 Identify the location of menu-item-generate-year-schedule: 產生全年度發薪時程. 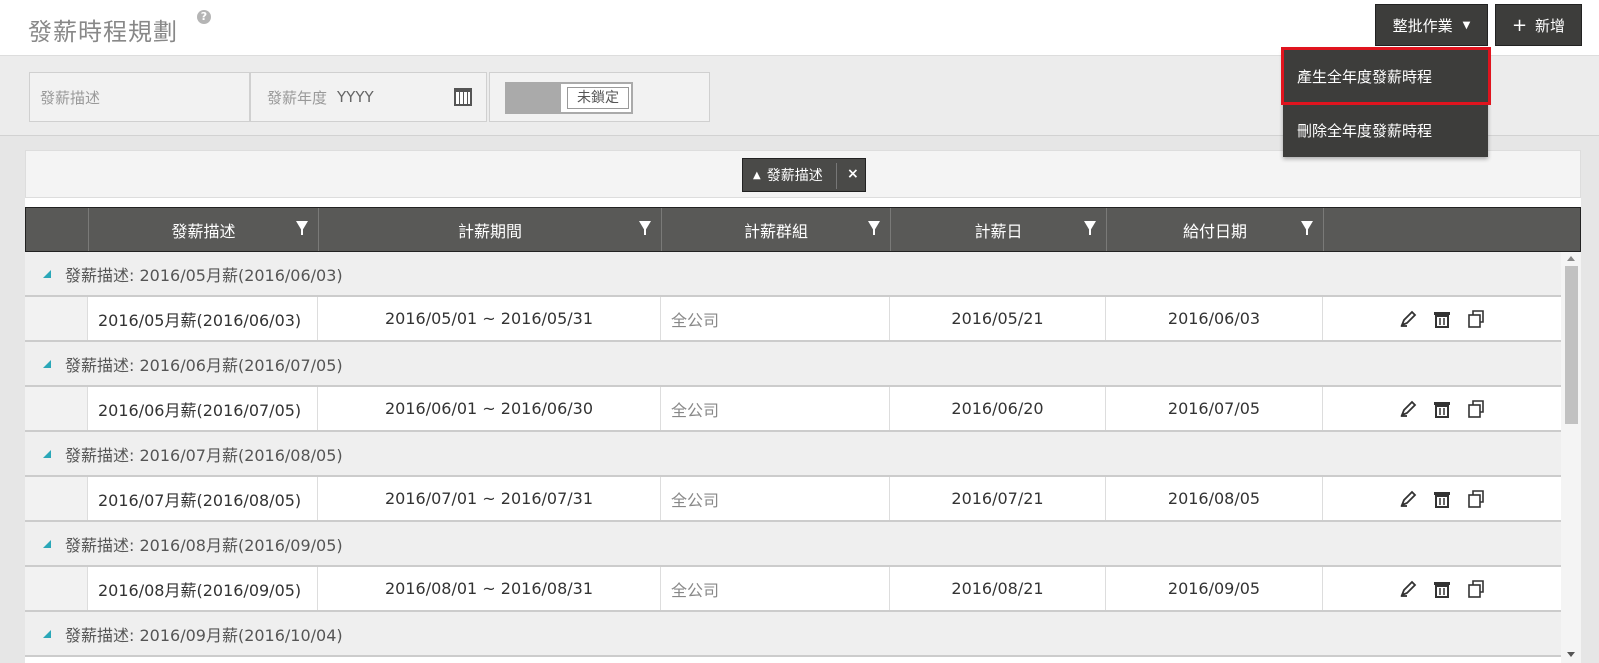
(1385, 76).